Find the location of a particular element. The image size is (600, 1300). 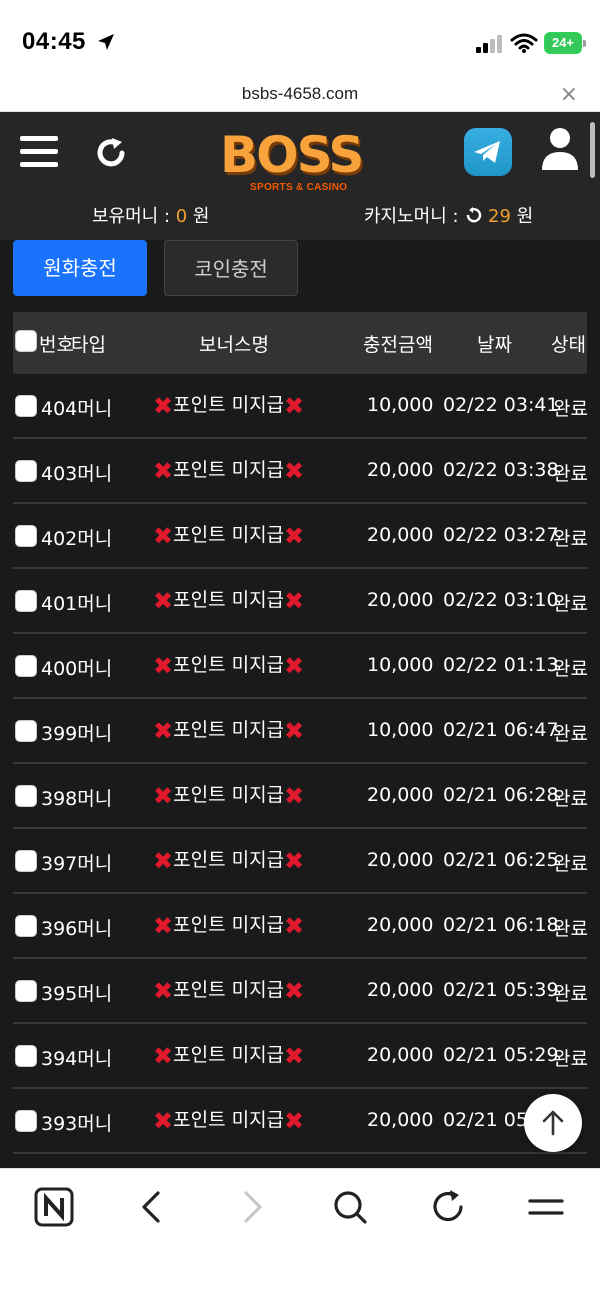

row-date: 02/22 03:27 is located at coordinates (501, 535).